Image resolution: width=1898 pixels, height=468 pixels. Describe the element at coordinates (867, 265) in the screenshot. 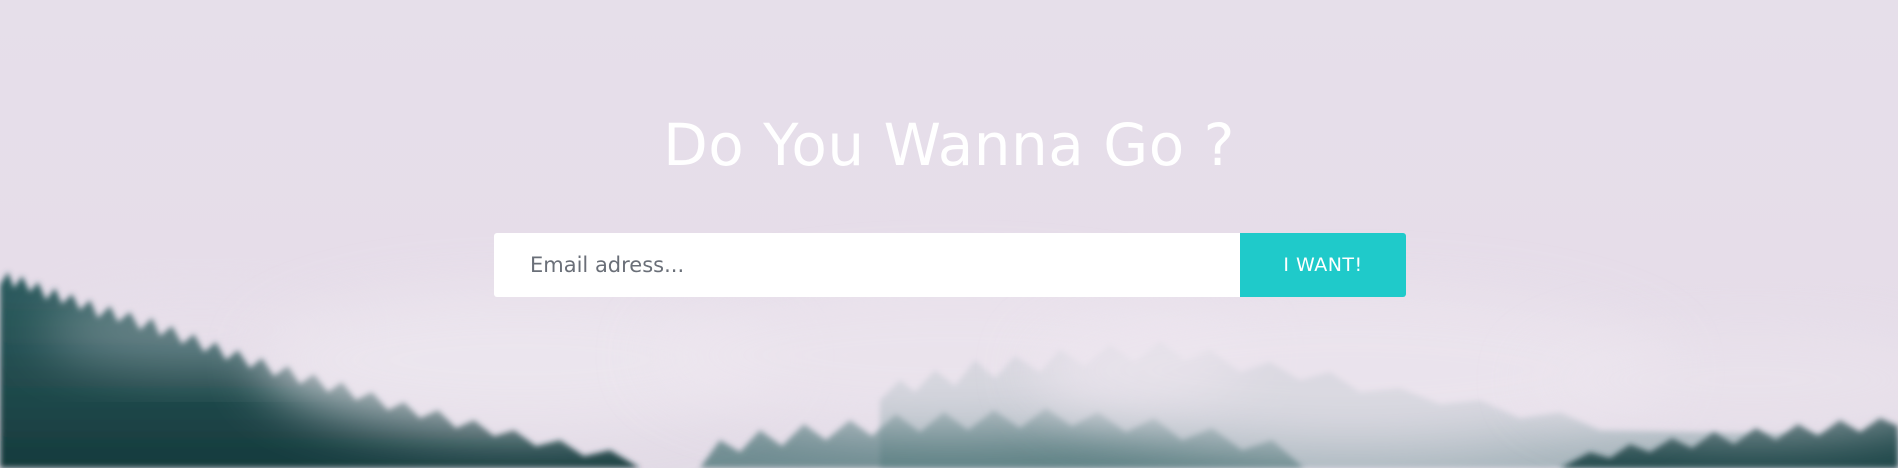

I see `email-input` at that location.